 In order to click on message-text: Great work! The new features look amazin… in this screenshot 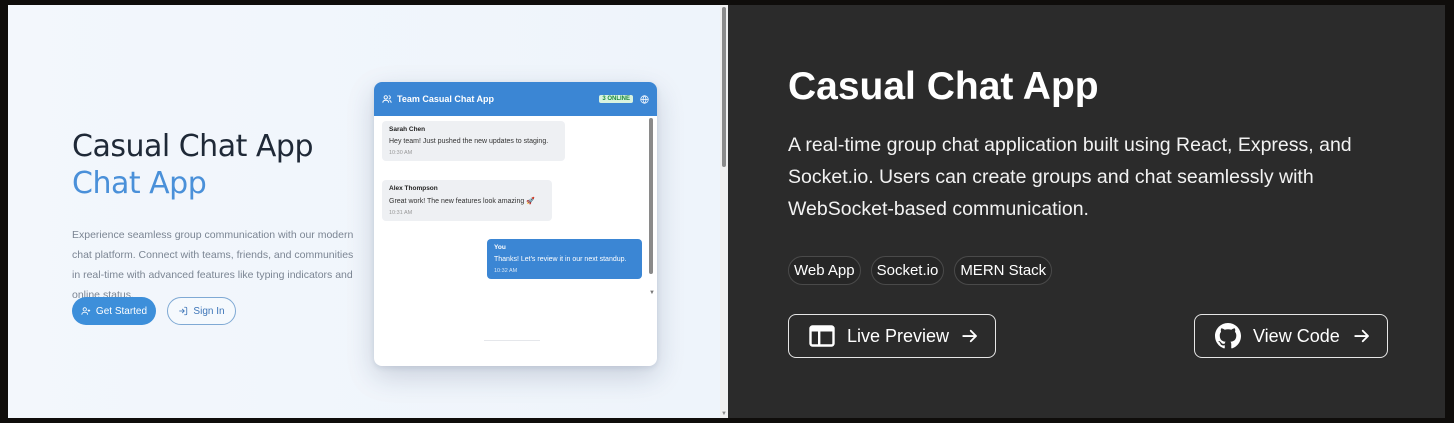, I will do `click(462, 201)`.